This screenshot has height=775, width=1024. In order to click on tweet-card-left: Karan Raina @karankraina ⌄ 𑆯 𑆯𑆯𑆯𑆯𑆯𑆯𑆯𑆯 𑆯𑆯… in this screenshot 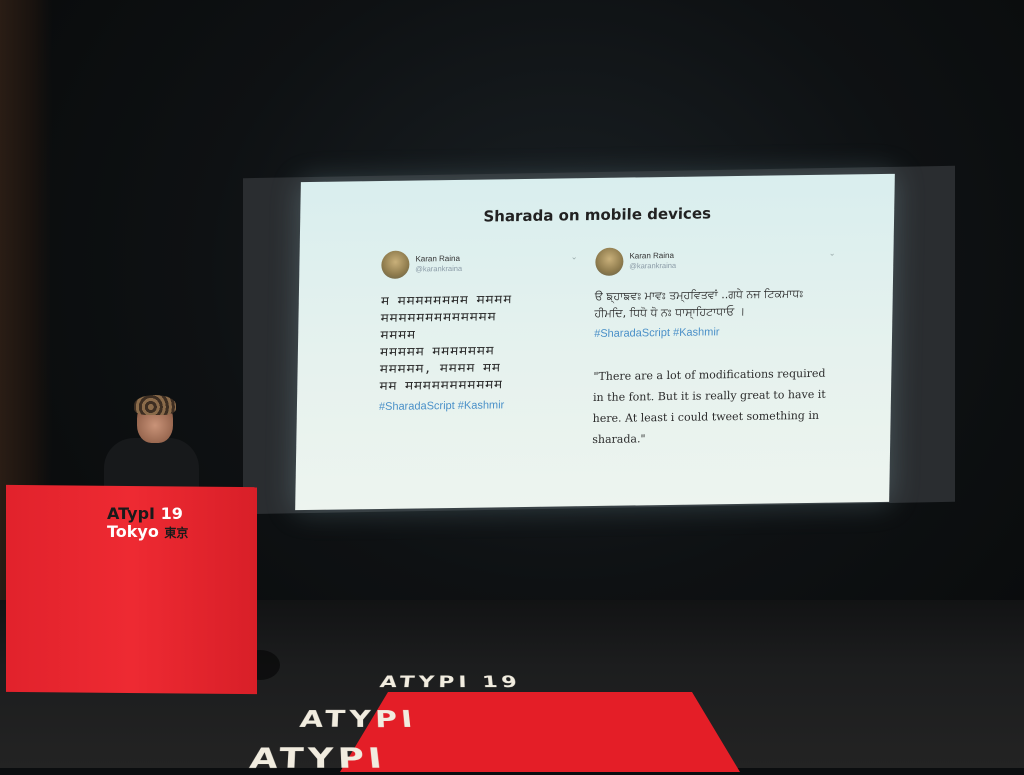, I will do `click(478, 330)`.